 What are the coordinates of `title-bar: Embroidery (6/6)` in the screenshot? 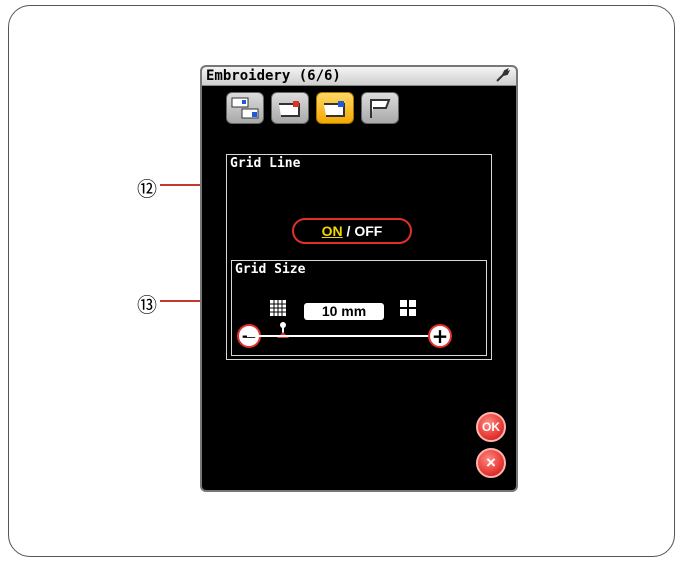 It's located at (359, 76).